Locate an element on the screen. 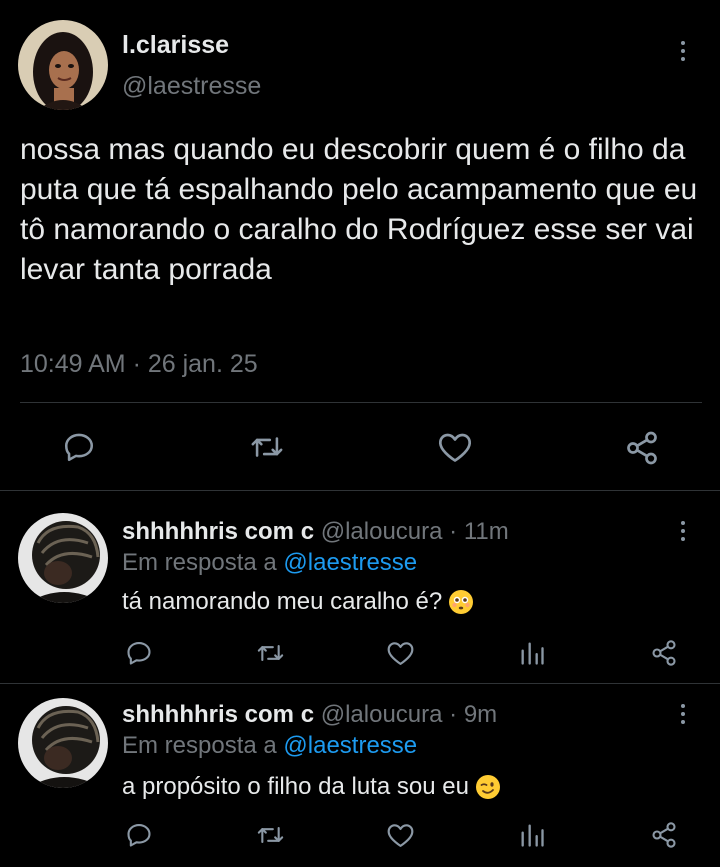 The height and width of the screenshot is (867, 720). divider is located at coordinates (361, 402).